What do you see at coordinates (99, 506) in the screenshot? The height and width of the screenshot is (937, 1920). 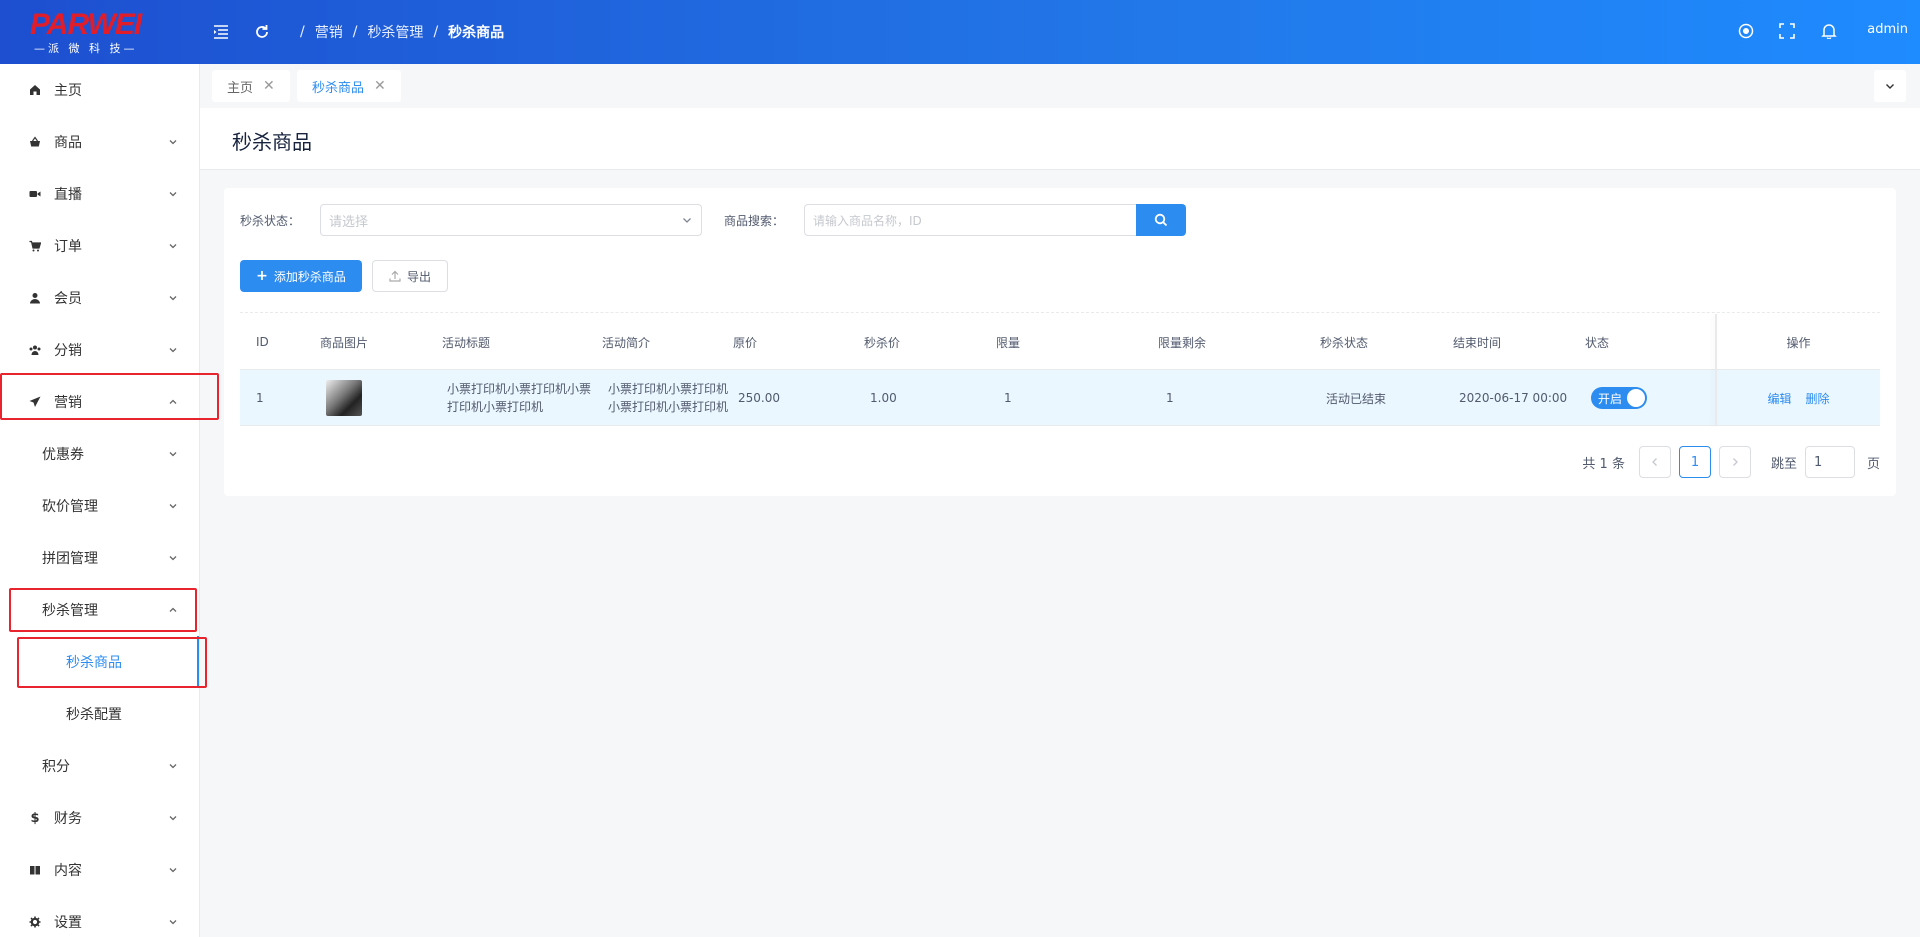 I see `sidebar-item-bargain: 砍价管理` at bounding box center [99, 506].